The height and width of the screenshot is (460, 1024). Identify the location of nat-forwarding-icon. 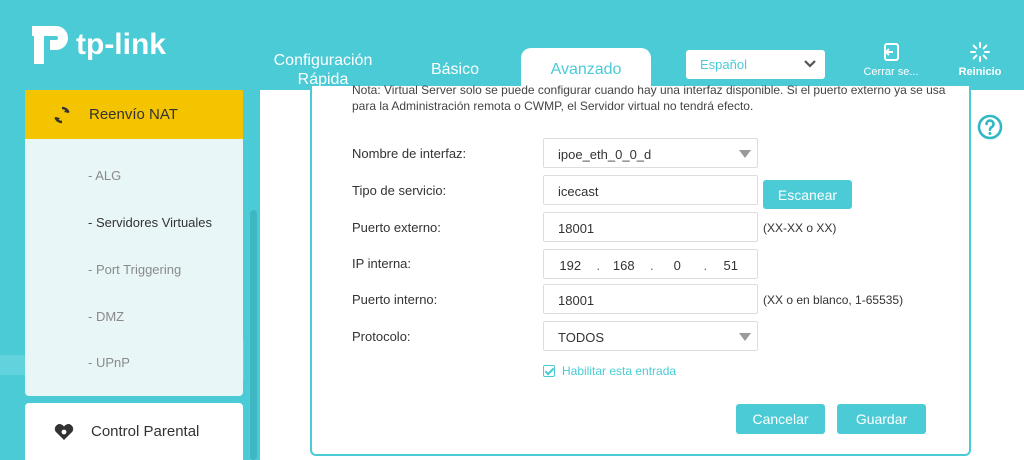
(62, 114).